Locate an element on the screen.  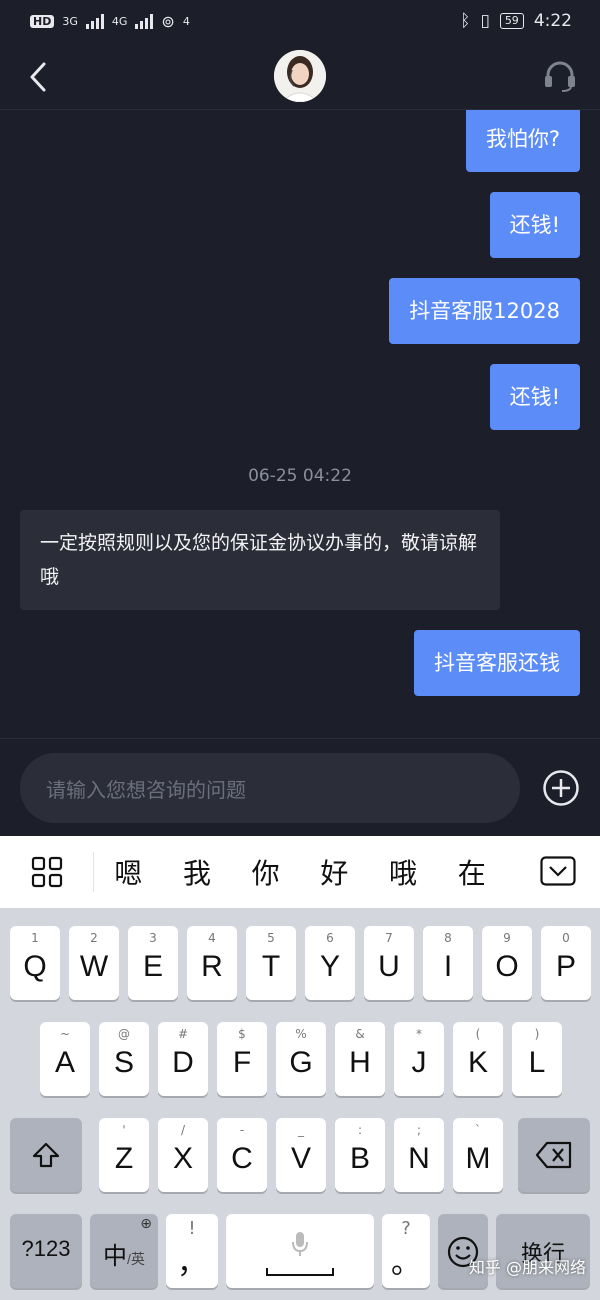
letter-key: ) L is located at coordinates (537, 1059).